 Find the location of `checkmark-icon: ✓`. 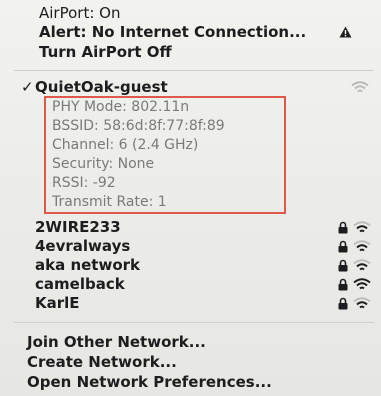

checkmark-icon: ✓ is located at coordinates (27, 87).